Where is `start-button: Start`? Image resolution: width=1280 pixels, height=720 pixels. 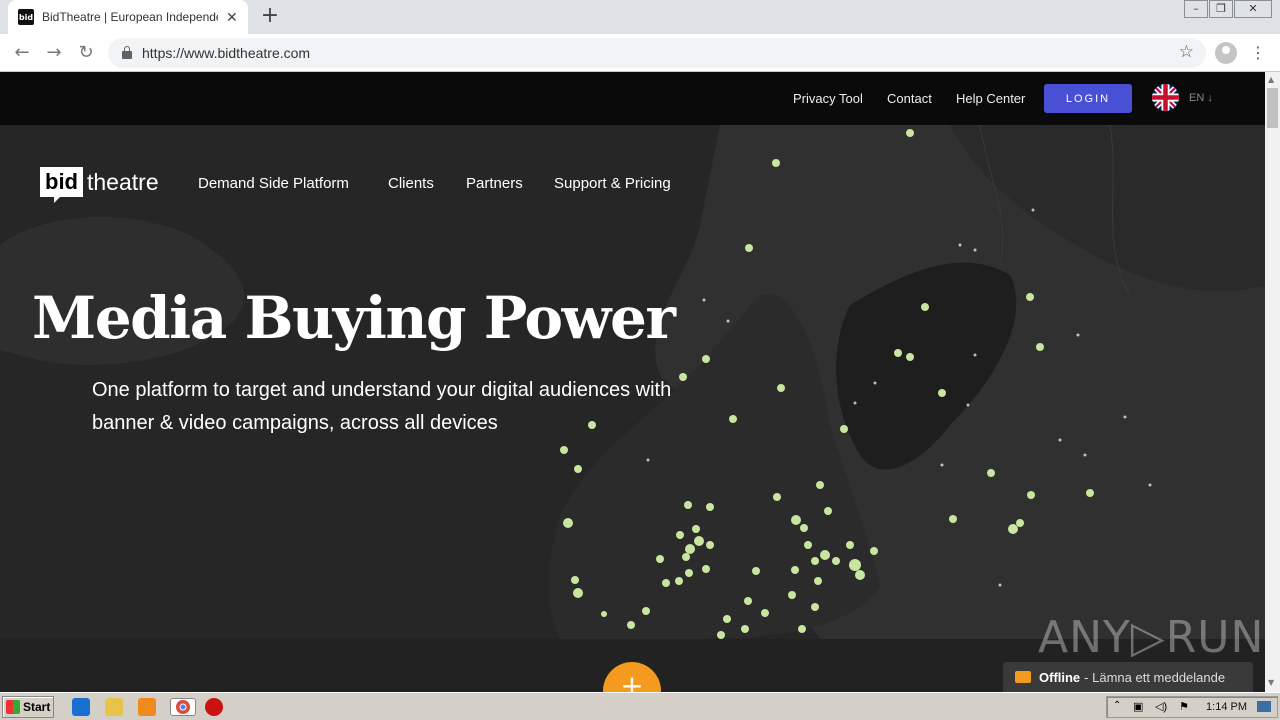 start-button: Start is located at coordinates (28, 707).